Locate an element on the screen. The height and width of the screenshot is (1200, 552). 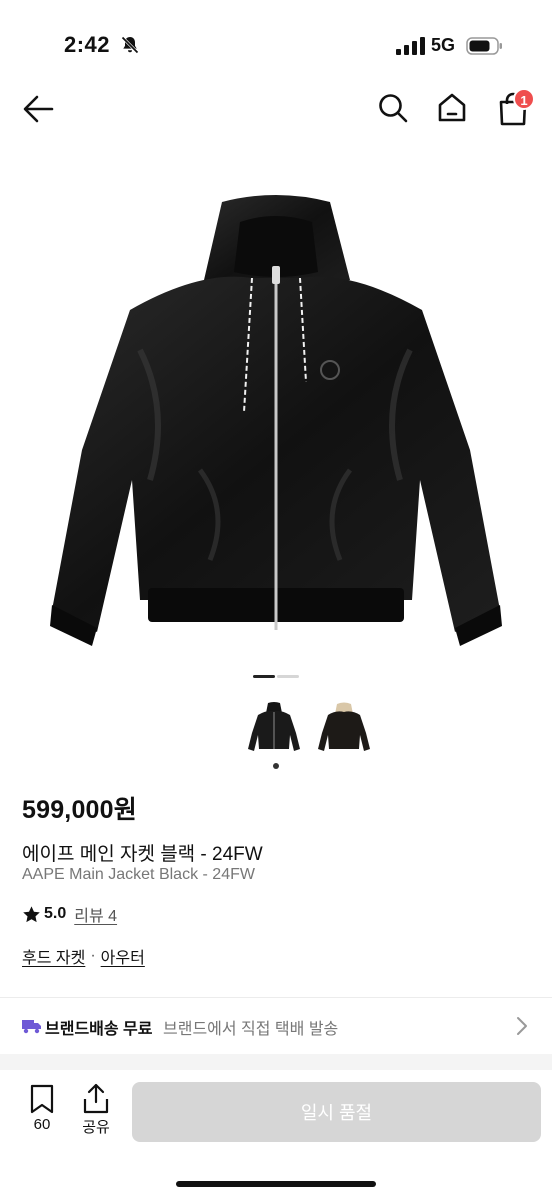
search-icon is located at coordinates (393, 108).